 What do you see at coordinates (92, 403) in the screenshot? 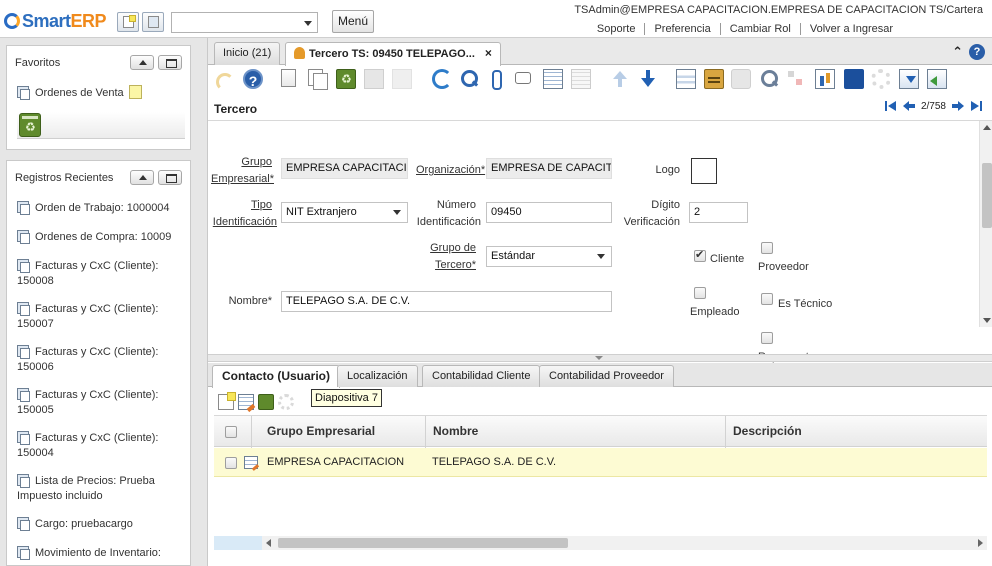
I see `recent-item: Facturas y CxC (Cliente): 150005` at bounding box center [92, 403].